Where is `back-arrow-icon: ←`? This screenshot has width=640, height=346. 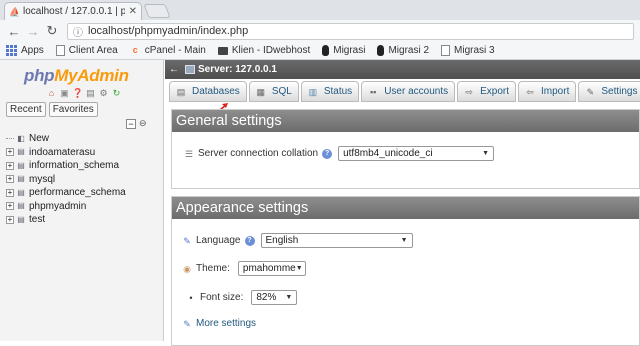
back-arrow-icon: ← is located at coordinates (14, 31).